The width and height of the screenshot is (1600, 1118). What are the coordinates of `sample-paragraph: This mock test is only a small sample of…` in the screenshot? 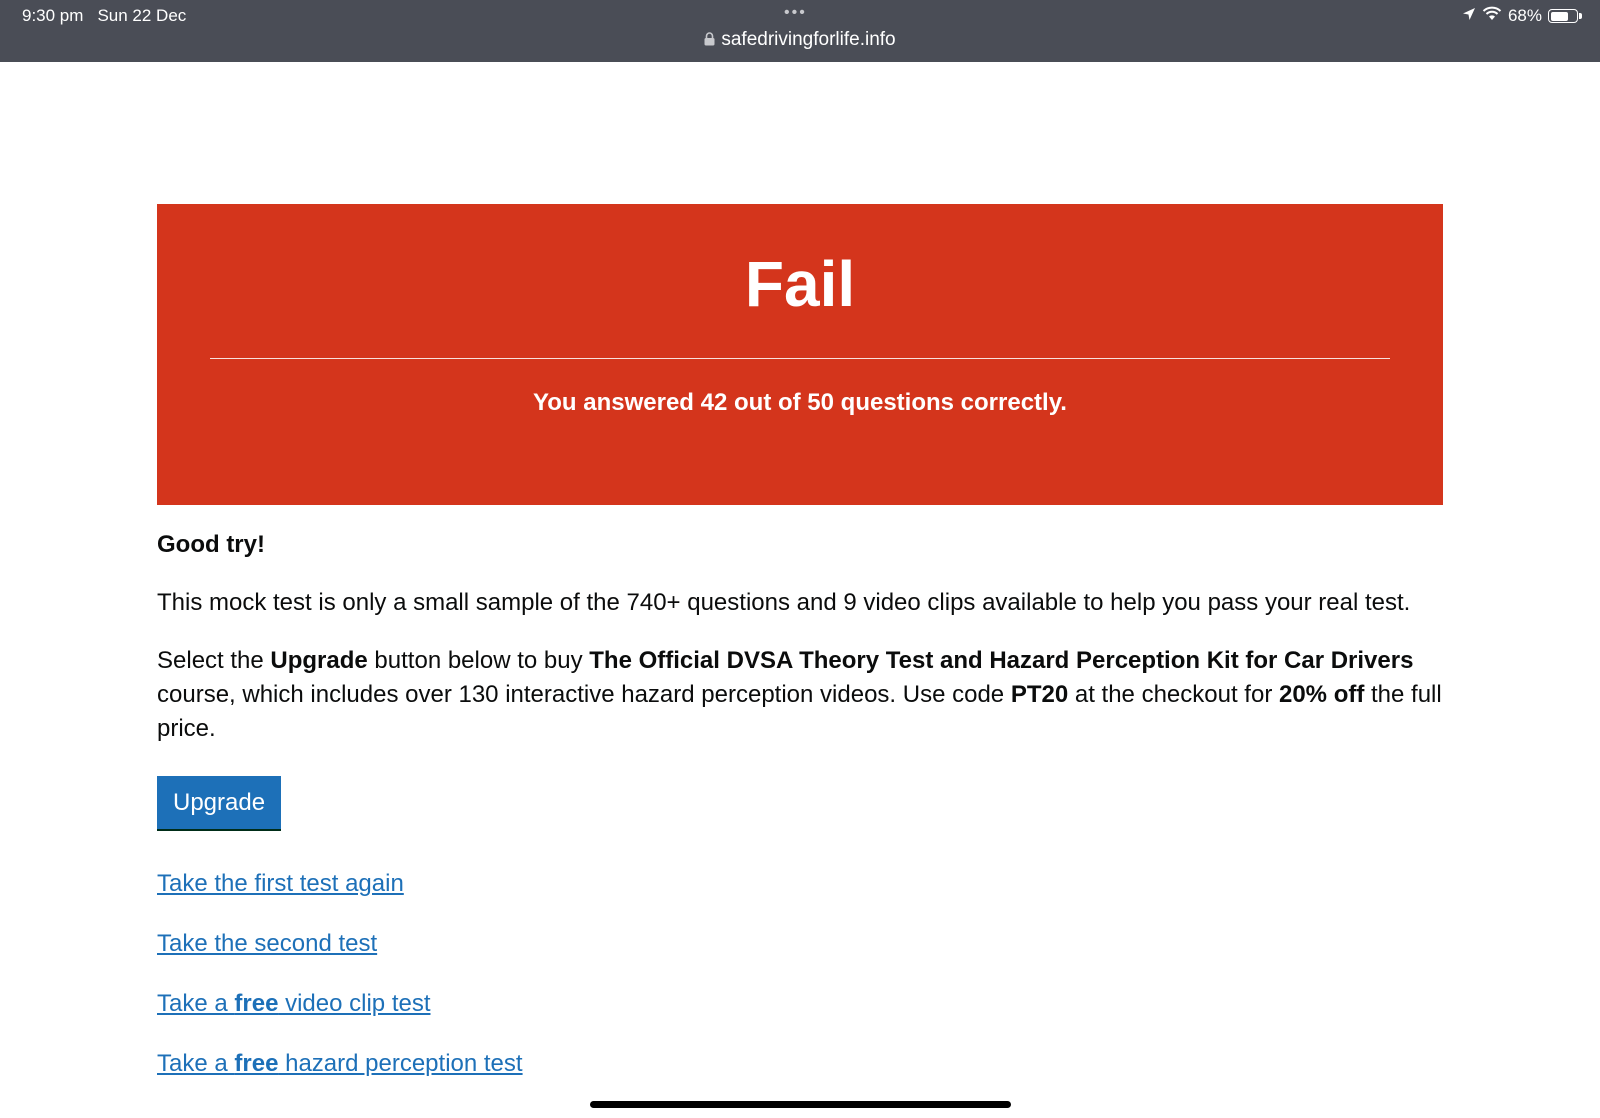 It's located at (784, 602).